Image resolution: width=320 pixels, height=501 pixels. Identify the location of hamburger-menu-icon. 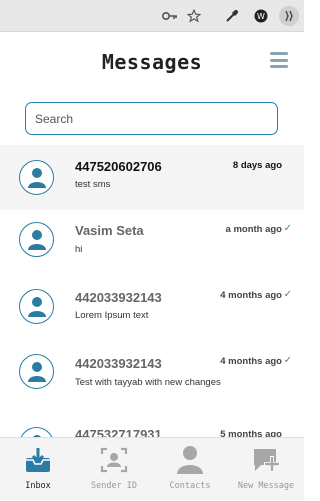
(279, 60).